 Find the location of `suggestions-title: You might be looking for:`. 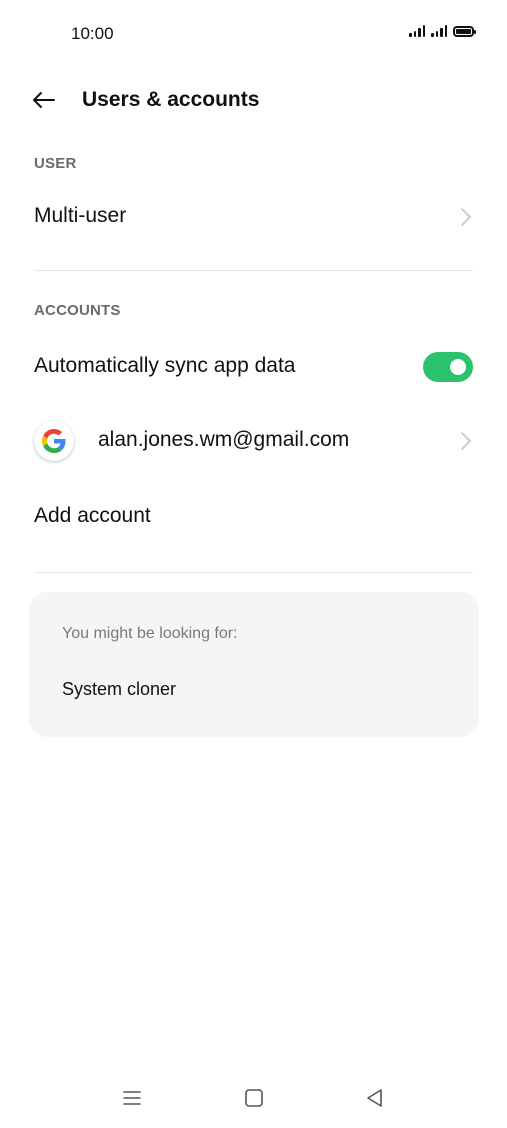

suggestions-title: You might be looking for: is located at coordinates (150, 633).